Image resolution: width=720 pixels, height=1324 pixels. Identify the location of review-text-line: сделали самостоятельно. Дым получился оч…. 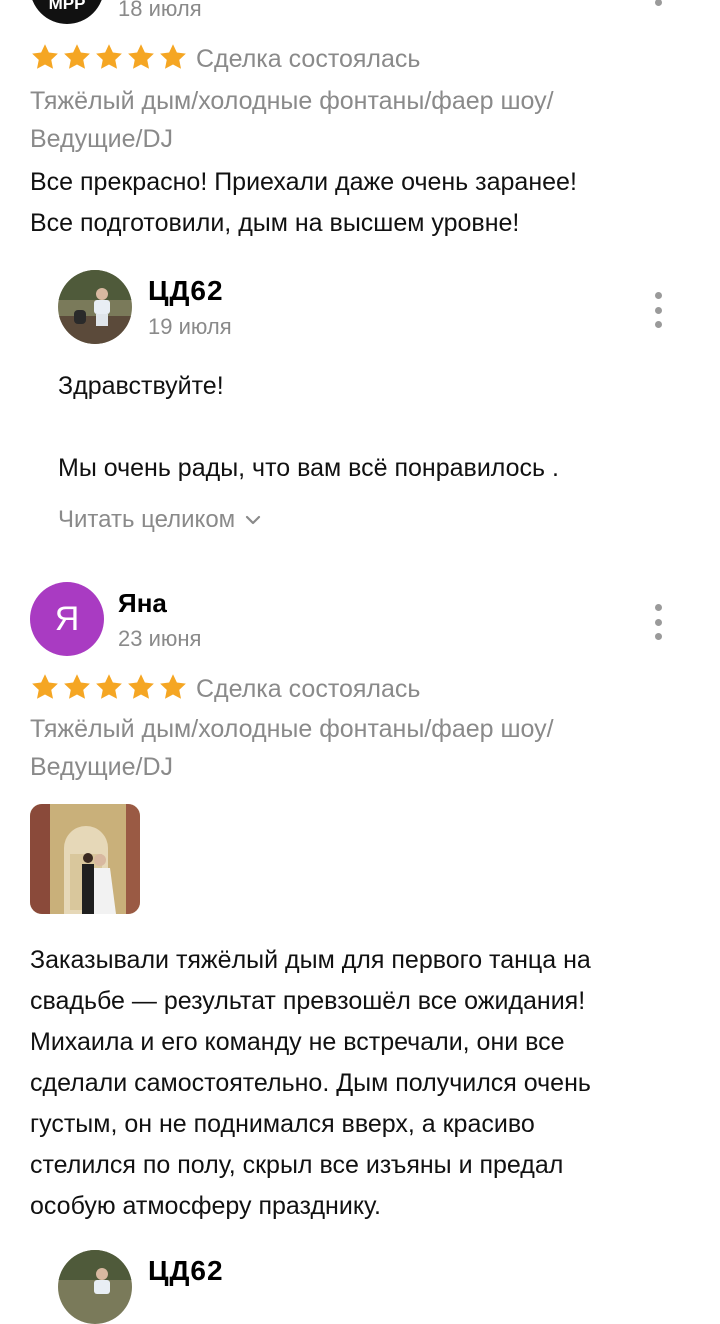
(310, 1083).